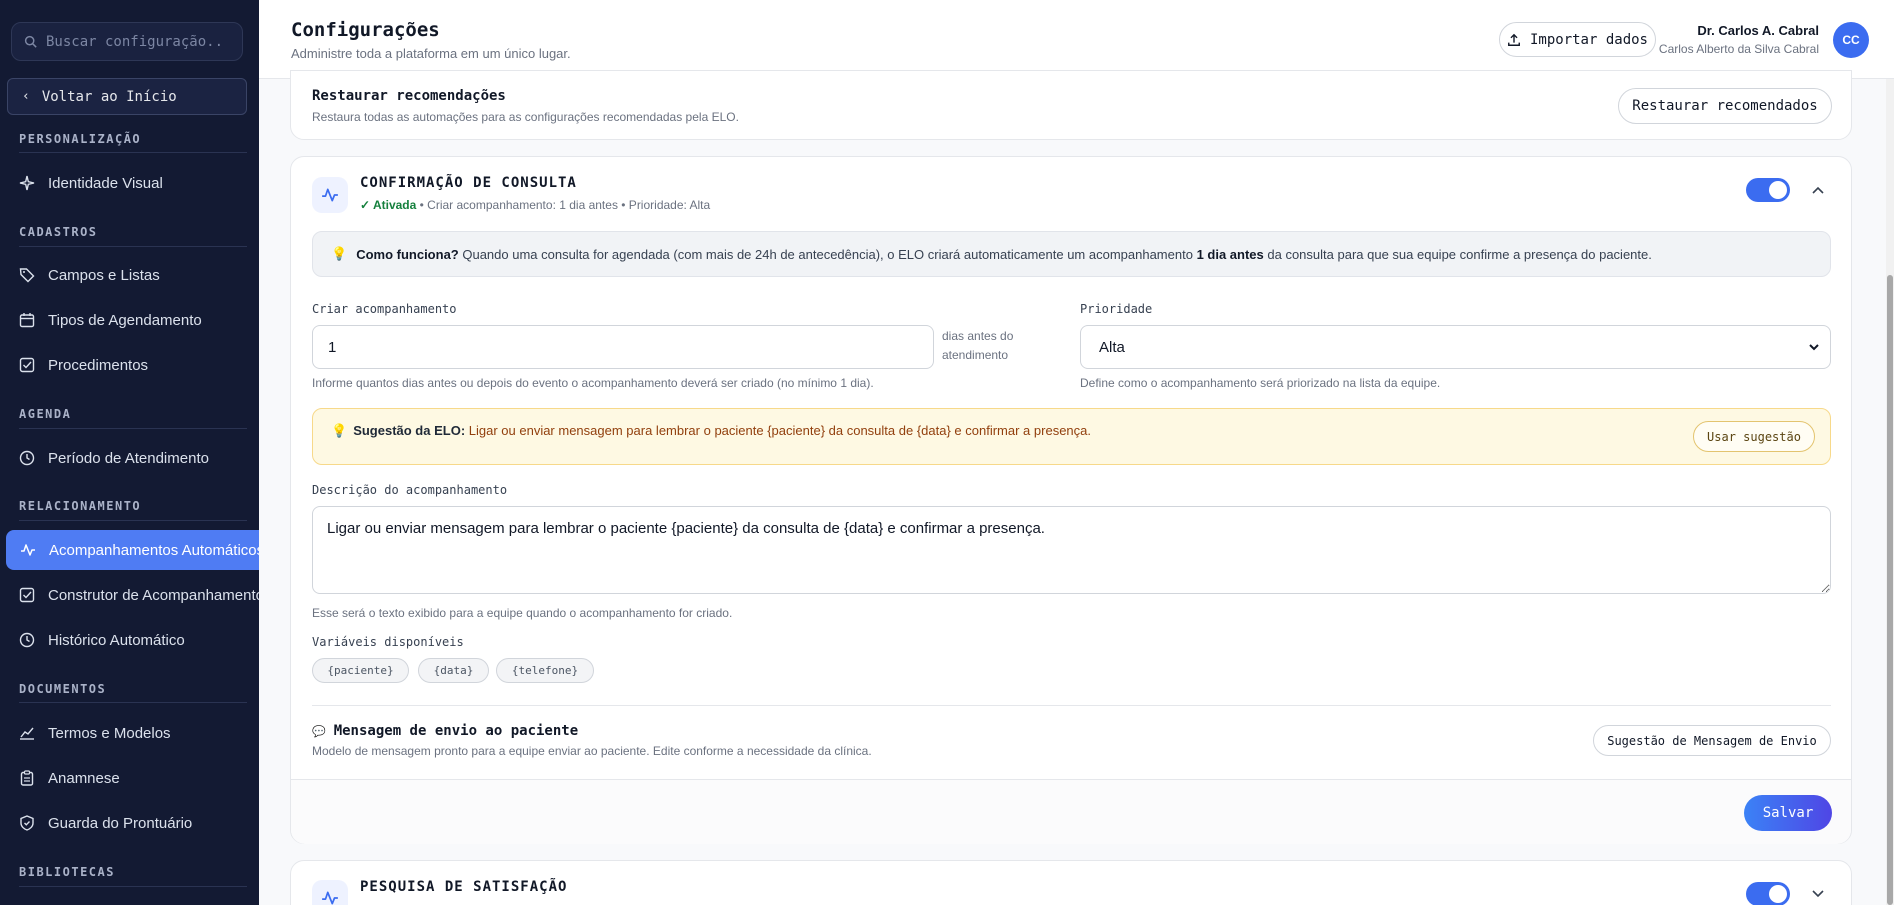 The width and height of the screenshot is (1894, 905). Describe the element at coordinates (114, 458) in the screenshot. I see `sidebar-item-periodo-atendimento: Período de Atendimento` at that location.